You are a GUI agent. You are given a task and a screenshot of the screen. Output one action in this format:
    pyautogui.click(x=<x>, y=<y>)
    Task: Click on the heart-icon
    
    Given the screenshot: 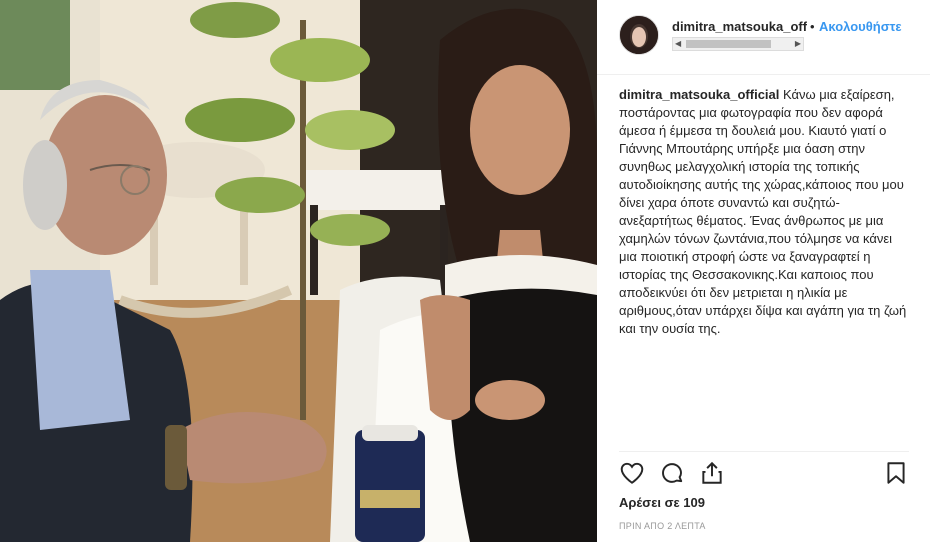 What is the action you would take?
    pyautogui.click(x=633, y=474)
    